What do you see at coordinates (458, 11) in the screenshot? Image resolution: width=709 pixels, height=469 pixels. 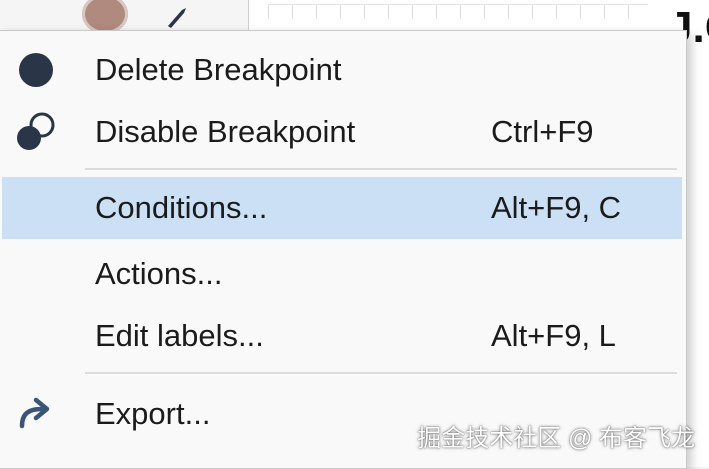 I see `editor-ruler` at bounding box center [458, 11].